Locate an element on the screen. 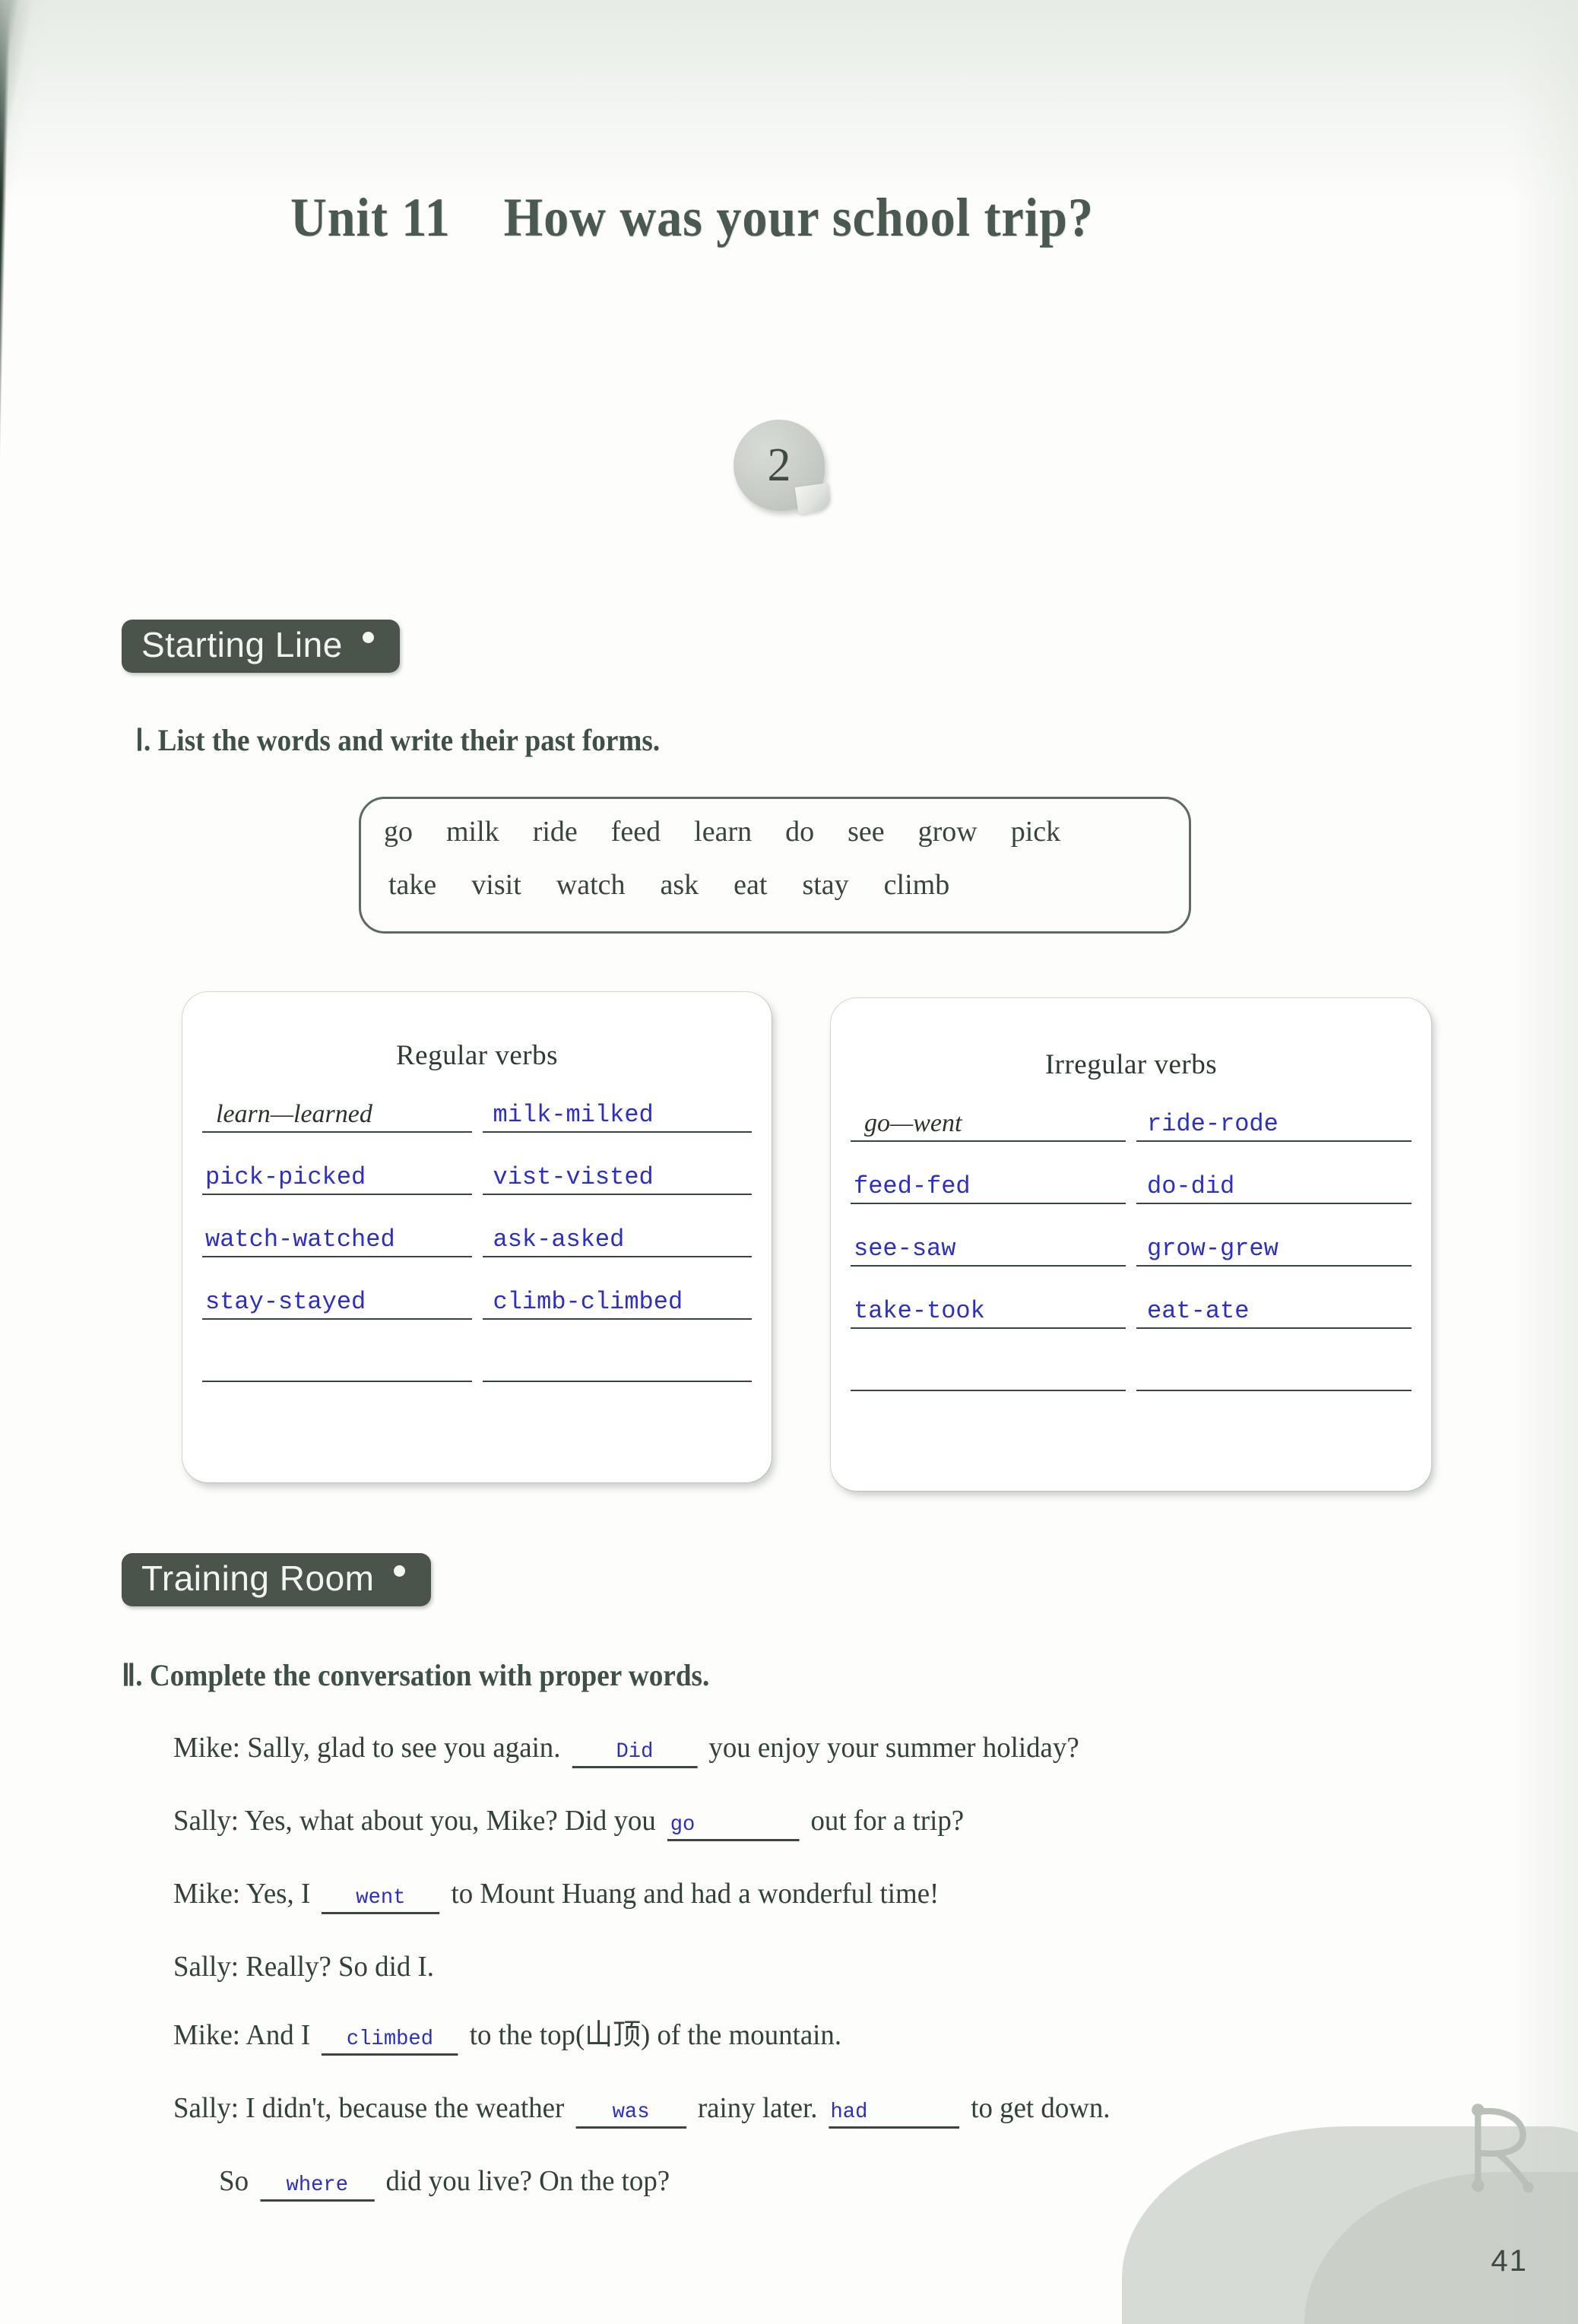 Image resolution: width=1578 pixels, height=2324 pixels. verb-answer-slot: do-did is located at coordinates (1274, 1185).